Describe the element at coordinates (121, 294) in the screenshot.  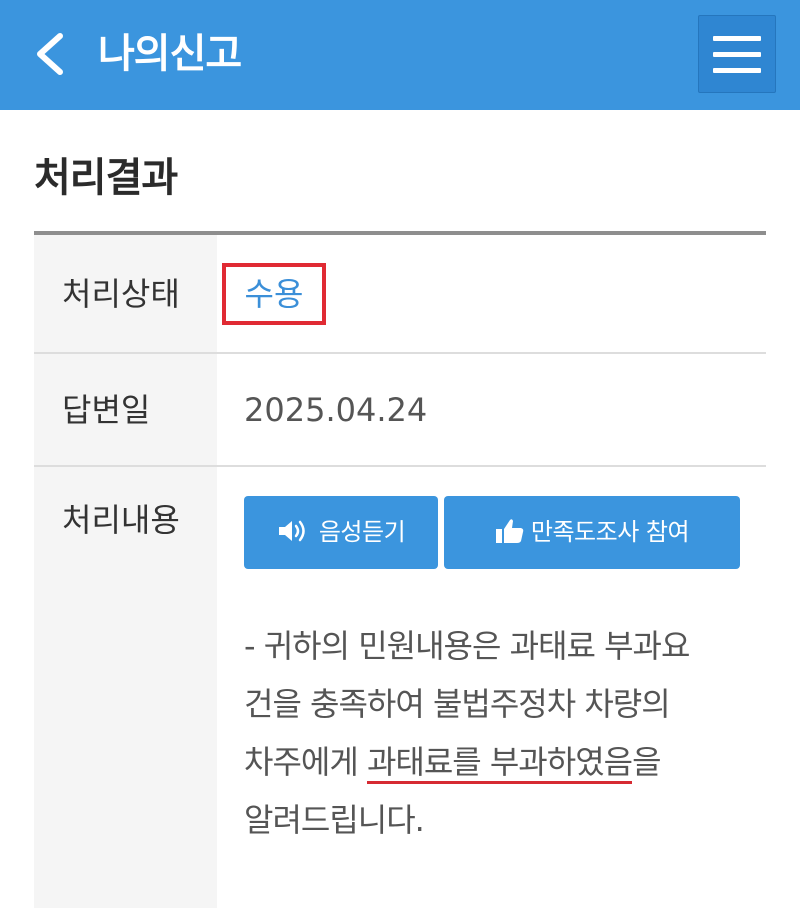
I see `status-label: 처리상태` at that location.